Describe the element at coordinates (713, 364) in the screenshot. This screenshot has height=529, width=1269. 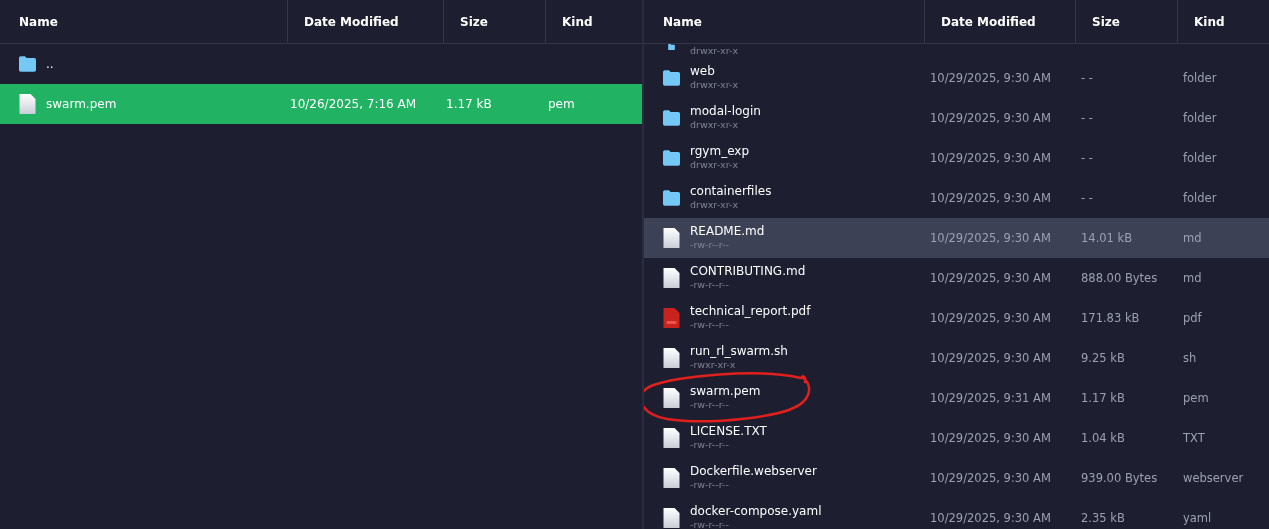
I see `file-permissions: -rwxr-xr-x` at that location.